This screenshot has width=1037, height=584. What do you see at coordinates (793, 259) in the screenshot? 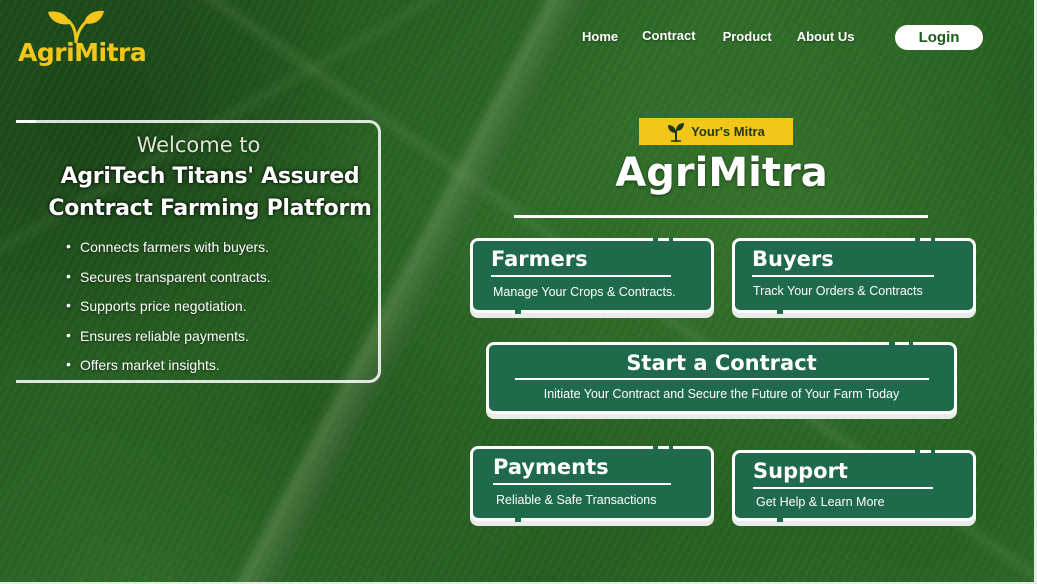
I see `card-title: Buyers` at bounding box center [793, 259].